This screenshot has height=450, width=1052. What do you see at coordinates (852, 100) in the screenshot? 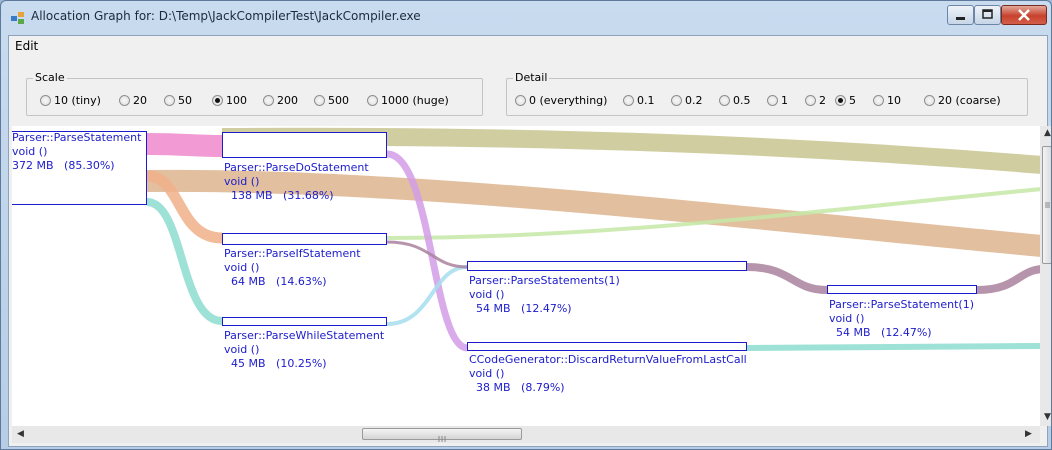
I see `radio-label: 5` at bounding box center [852, 100].